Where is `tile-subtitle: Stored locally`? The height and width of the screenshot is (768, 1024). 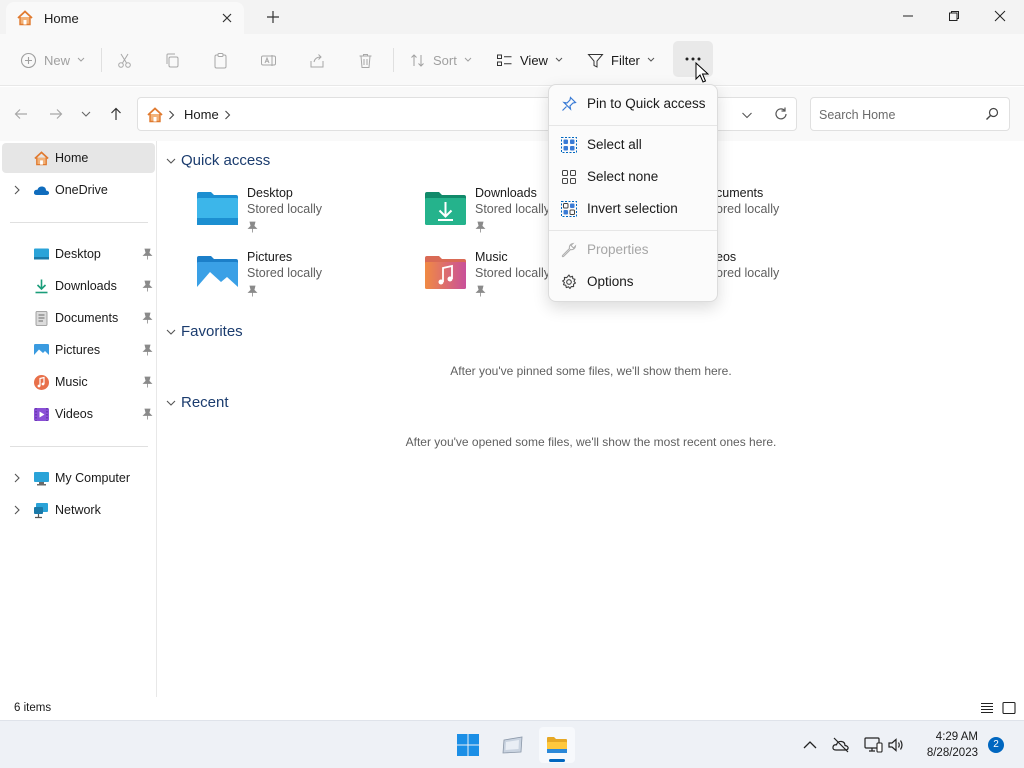
tile-subtitle: Stored locally is located at coordinates (285, 273).